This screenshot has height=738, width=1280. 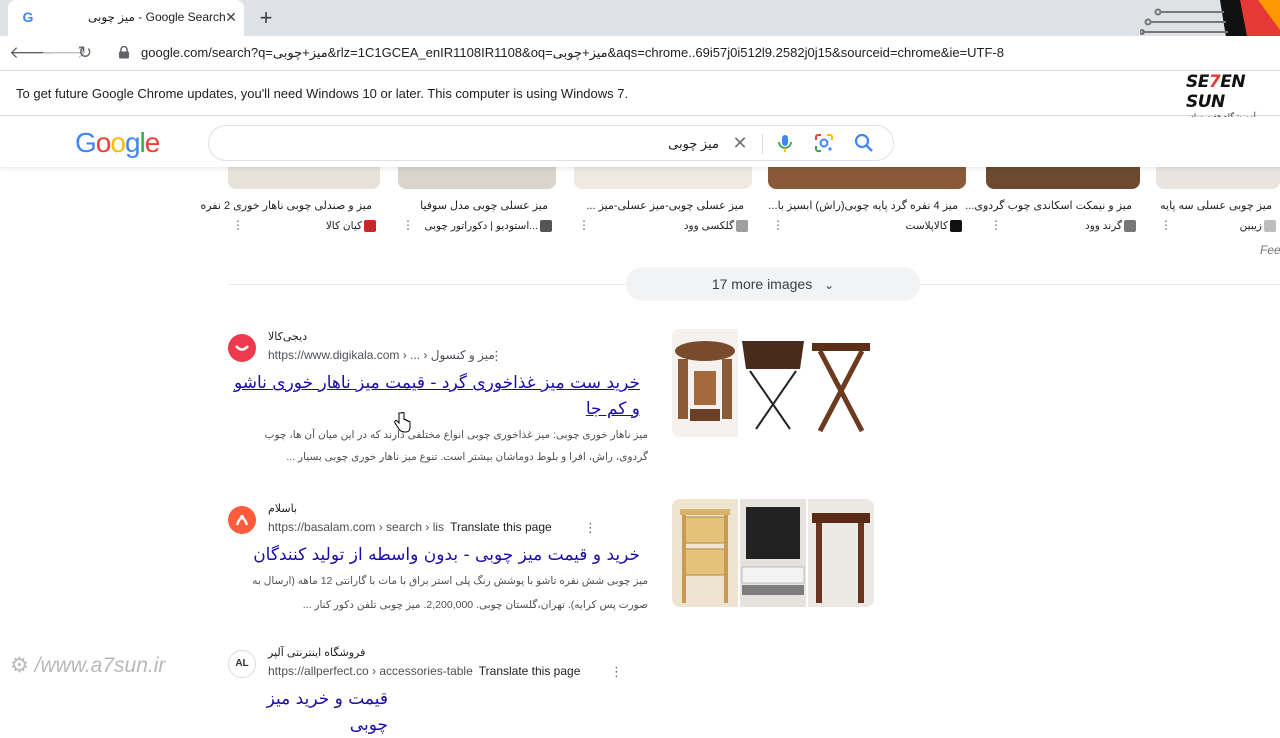 What do you see at coordinates (829, 285) in the screenshot?
I see `chevron-down-icon: ⌄` at bounding box center [829, 285].